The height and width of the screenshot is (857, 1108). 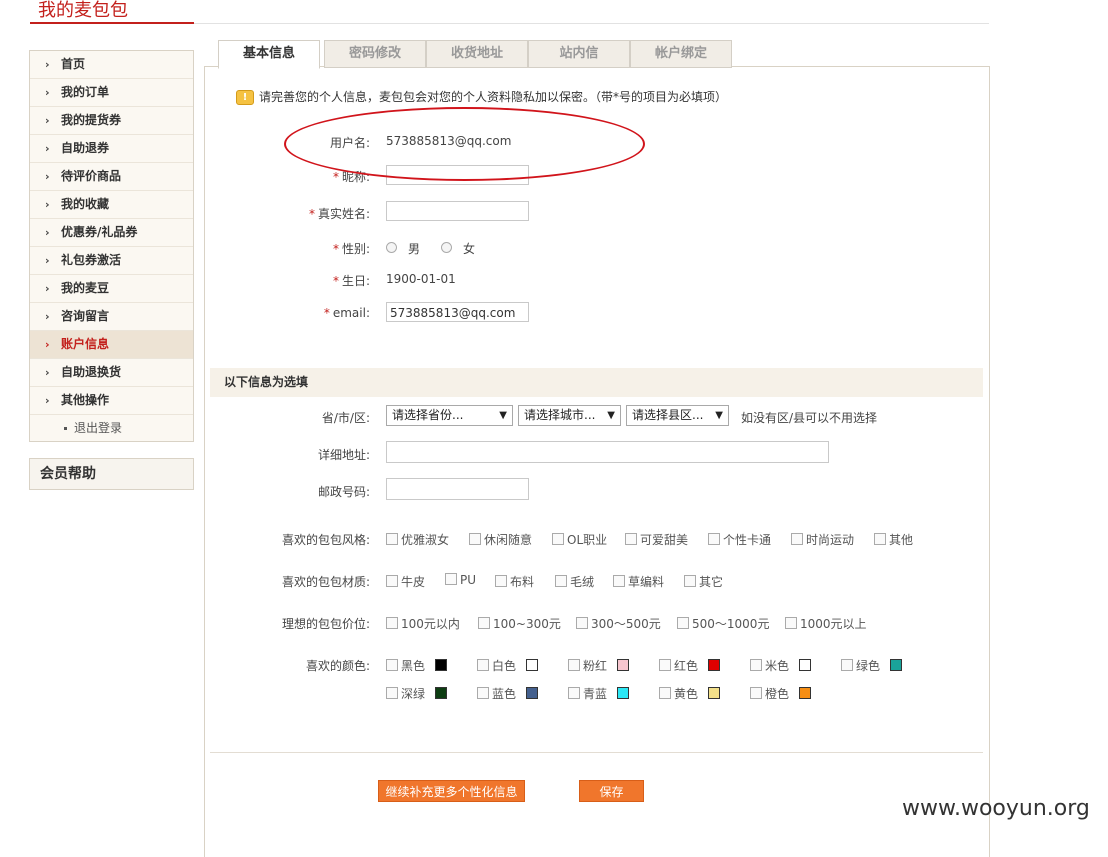 What do you see at coordinates (111, 121) in the screenshot?
I see `sidebar-item-vouchers: › 我的提货券` at bounding box center [111, 121].